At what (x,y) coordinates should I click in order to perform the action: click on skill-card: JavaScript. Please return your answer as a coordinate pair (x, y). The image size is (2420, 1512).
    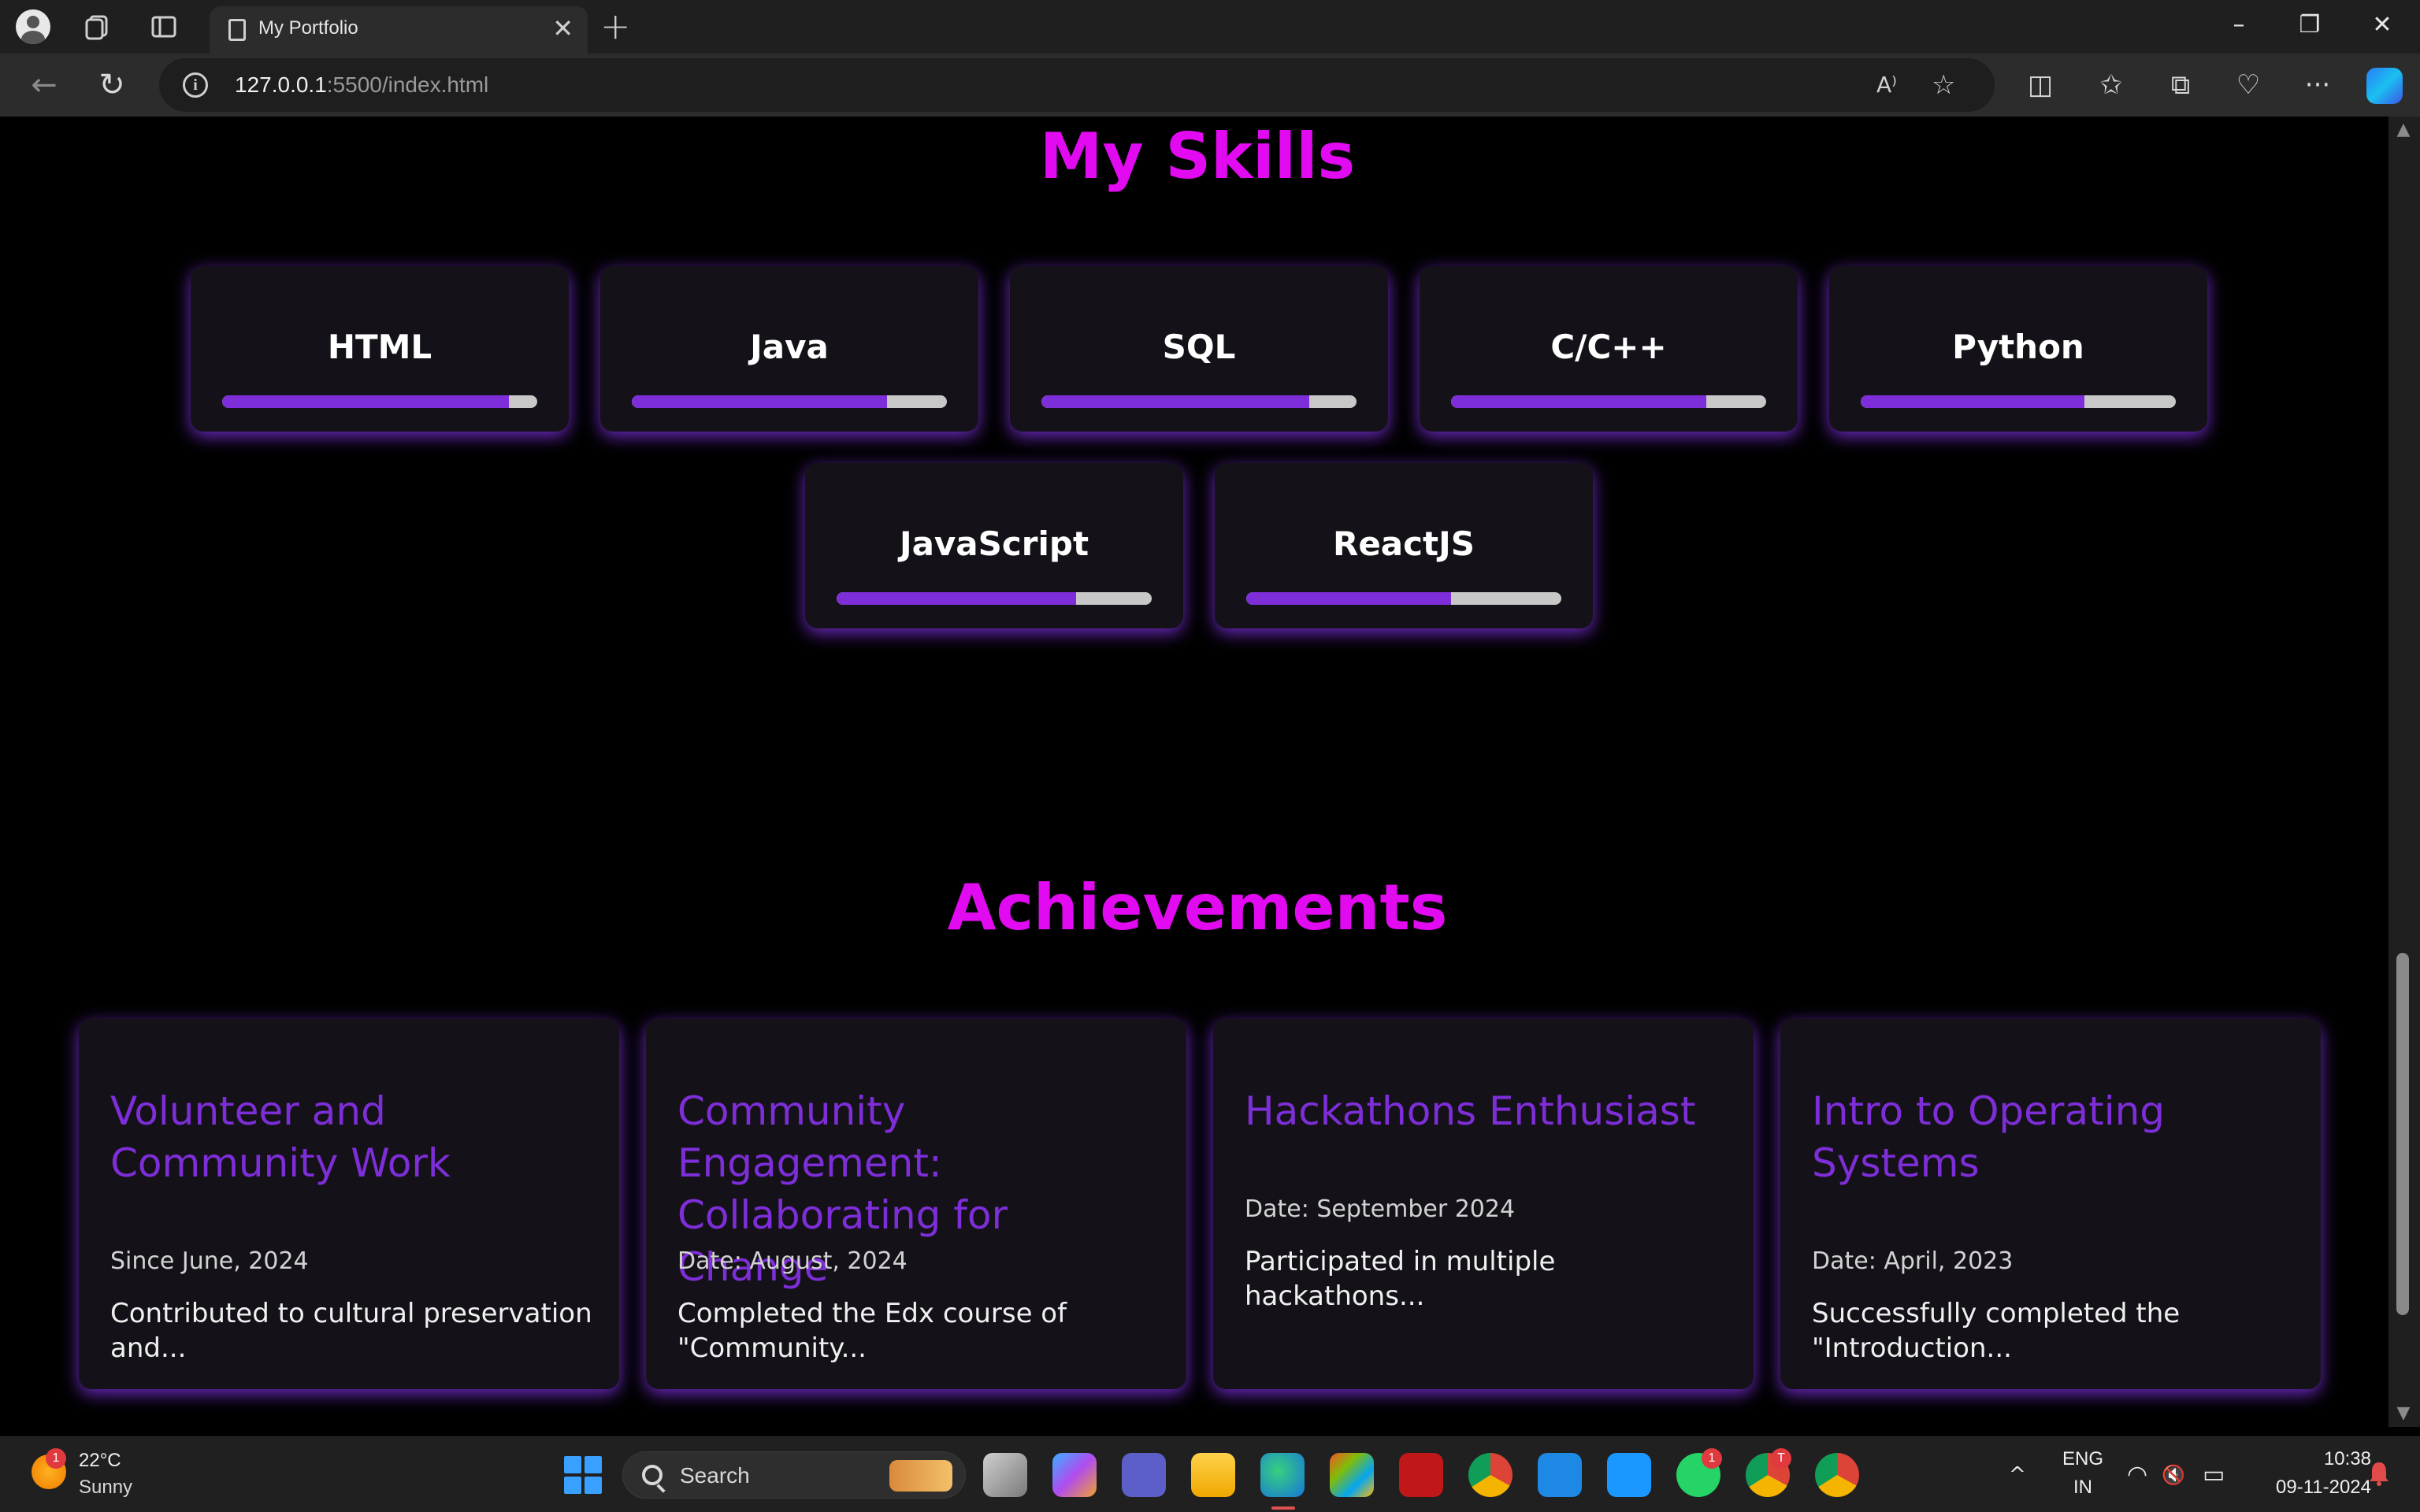
    Looking at the image, I should click on (994, 545).